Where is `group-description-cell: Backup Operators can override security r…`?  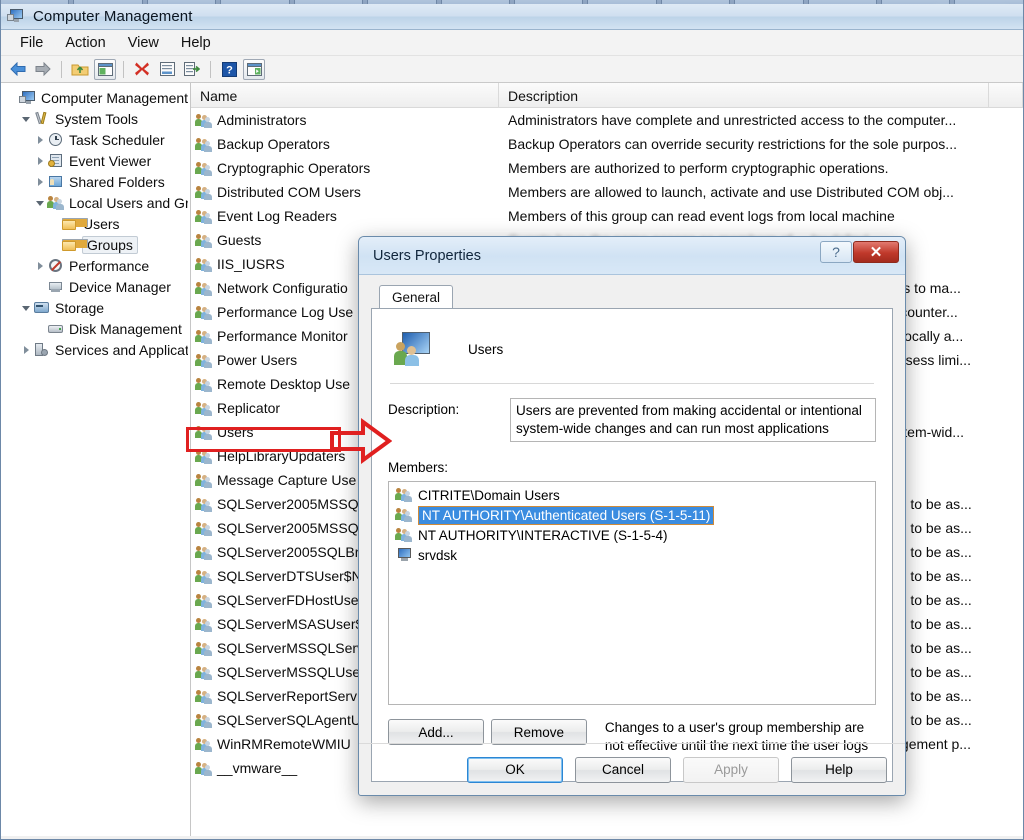
group-description-cell: Backup Operators can override security r… is located at coordinates (732, 144).